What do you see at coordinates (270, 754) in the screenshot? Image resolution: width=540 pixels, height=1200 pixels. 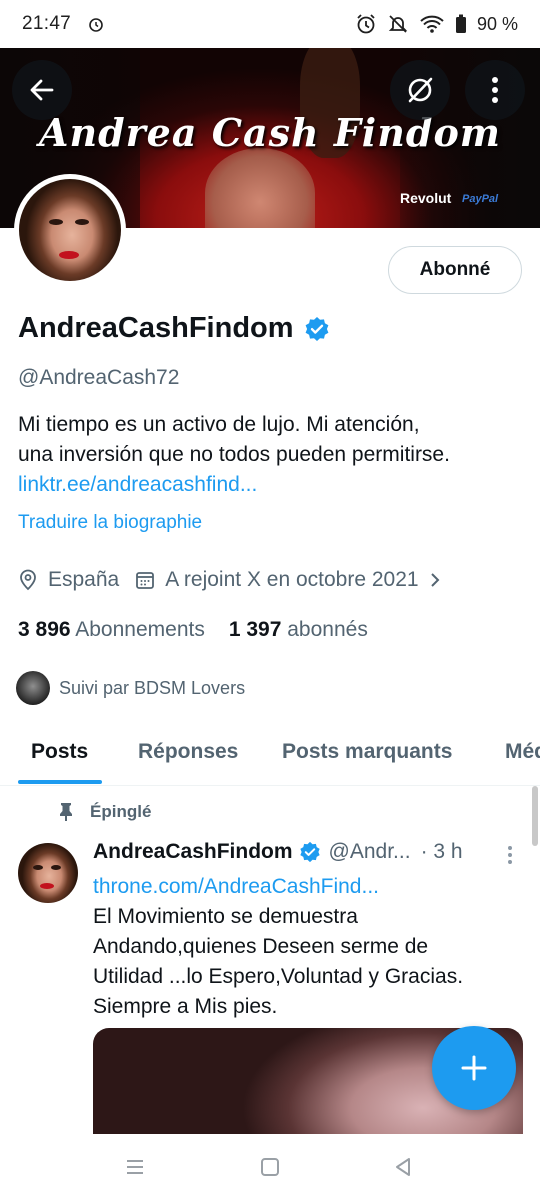 I see `profile-tabs: Posts Réponses Posts marquants Médias` at bounding box center [270, 754].